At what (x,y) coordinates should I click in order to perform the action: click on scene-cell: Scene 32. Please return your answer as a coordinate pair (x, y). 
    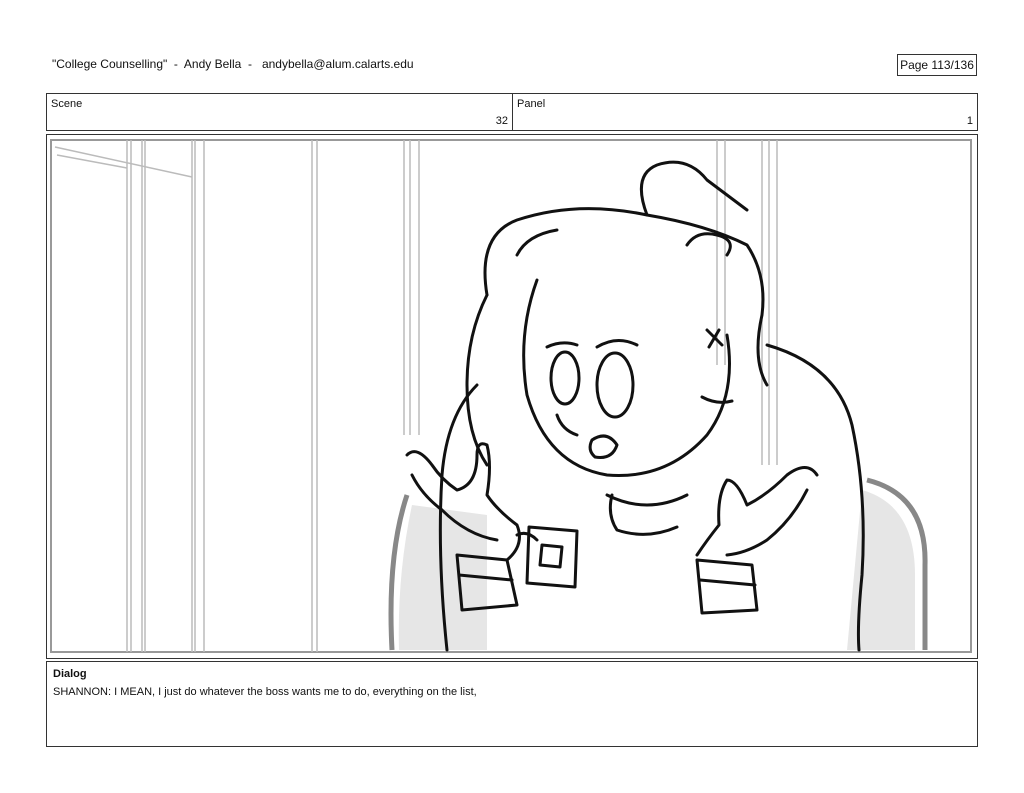
    Looking at the image, I should click on (280, 112).